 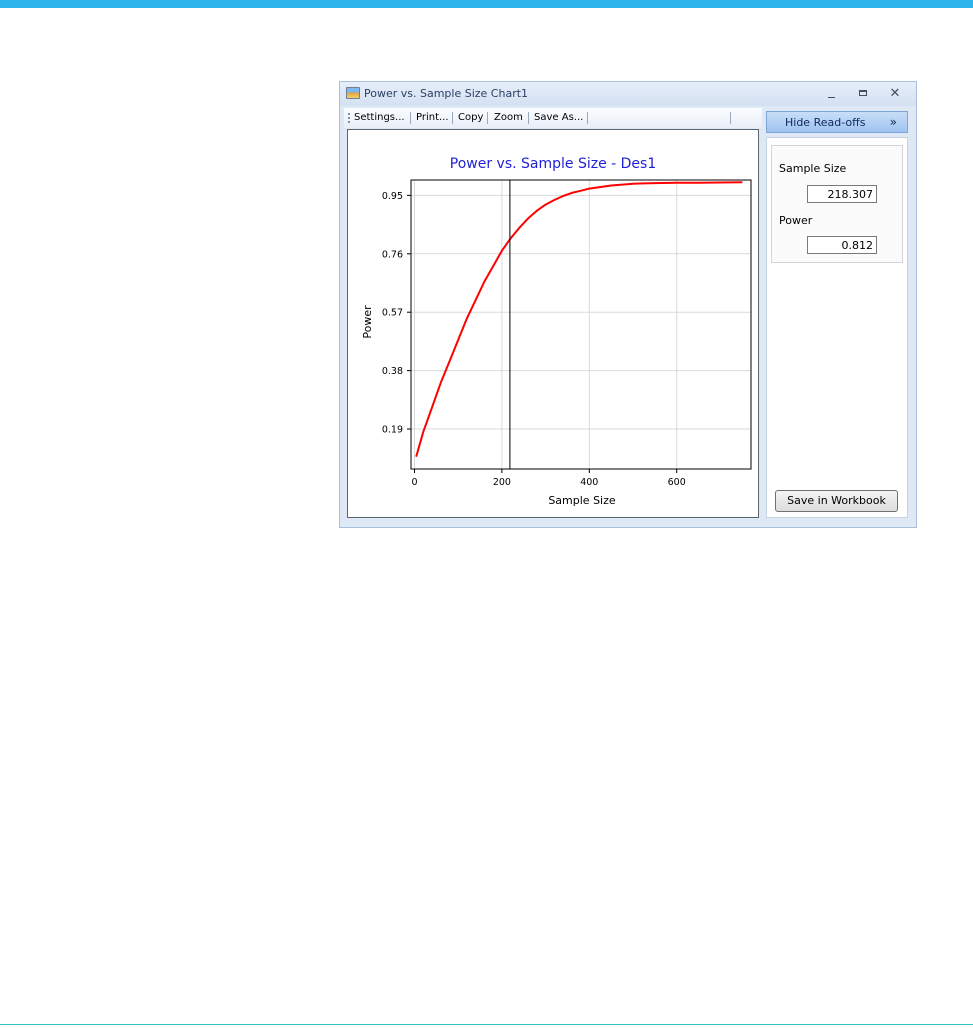 I want to click on copy-button: Copy, so click(x=470, y=117).